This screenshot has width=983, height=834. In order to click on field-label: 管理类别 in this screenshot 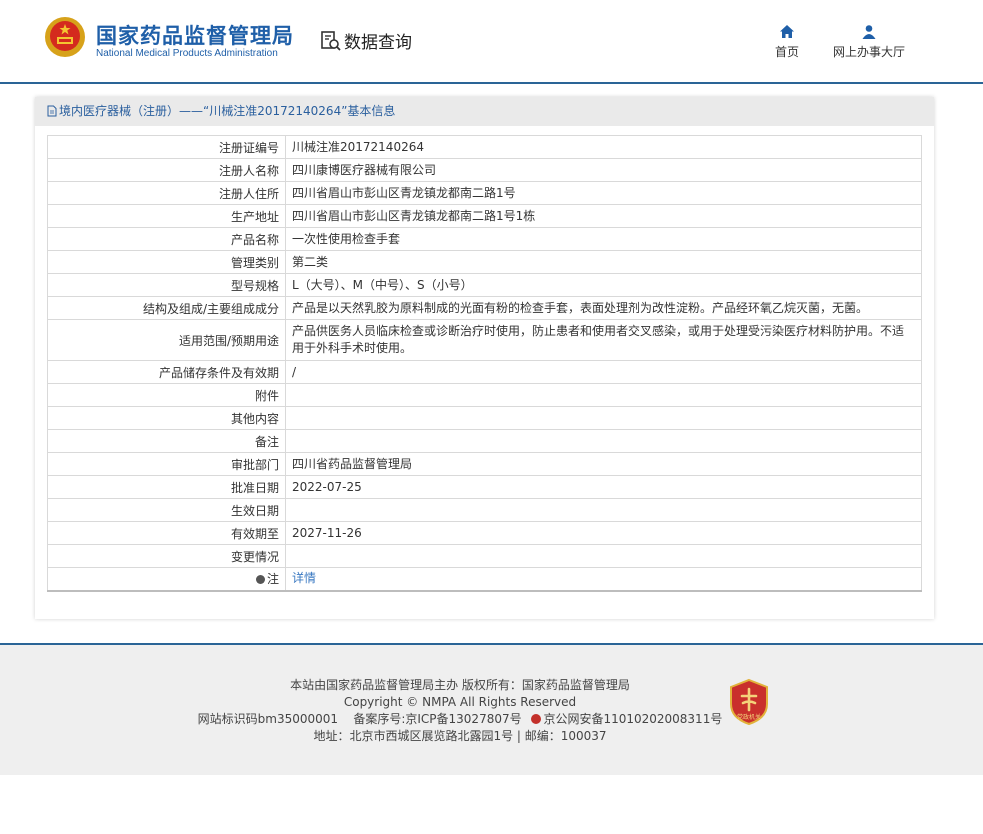, I will do `click(166, 262)`.